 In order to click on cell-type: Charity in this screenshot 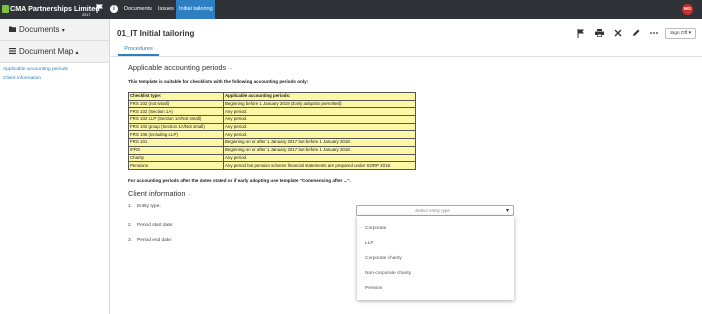, I will do `click(176, 158)`.